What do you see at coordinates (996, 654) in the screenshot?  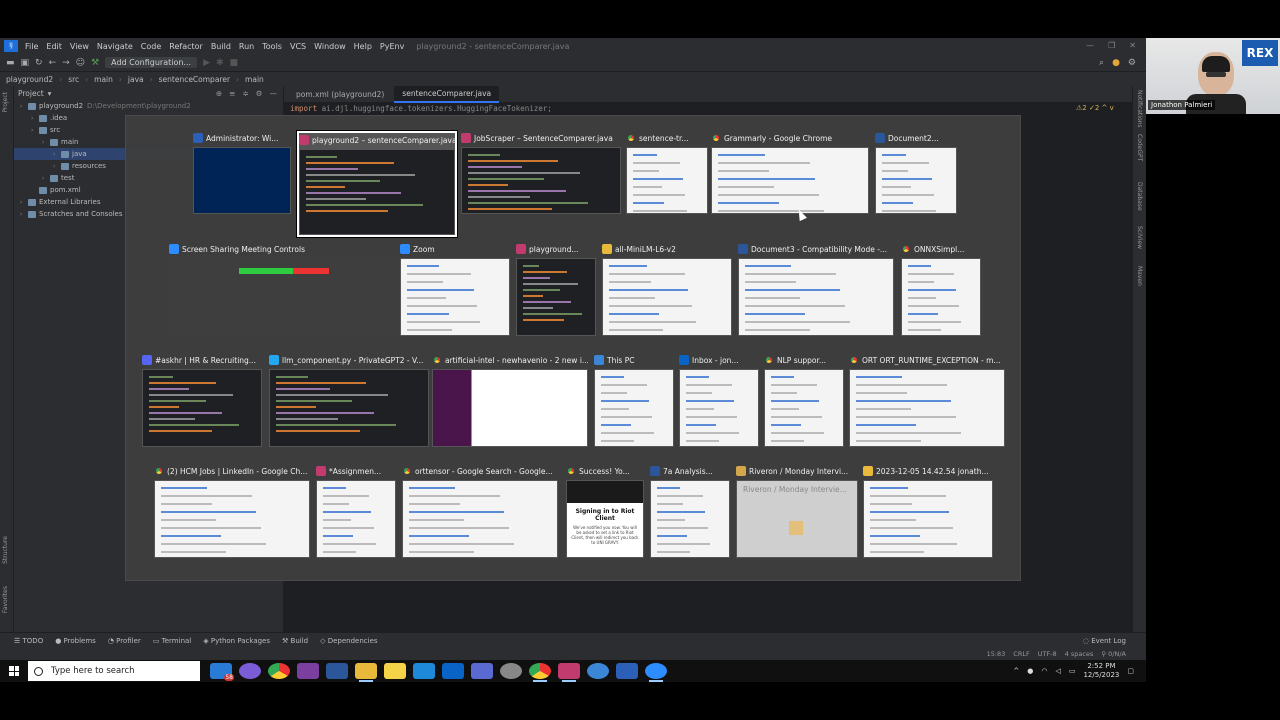 I see `status-position: 15:83` at bounding box center [996, 654].